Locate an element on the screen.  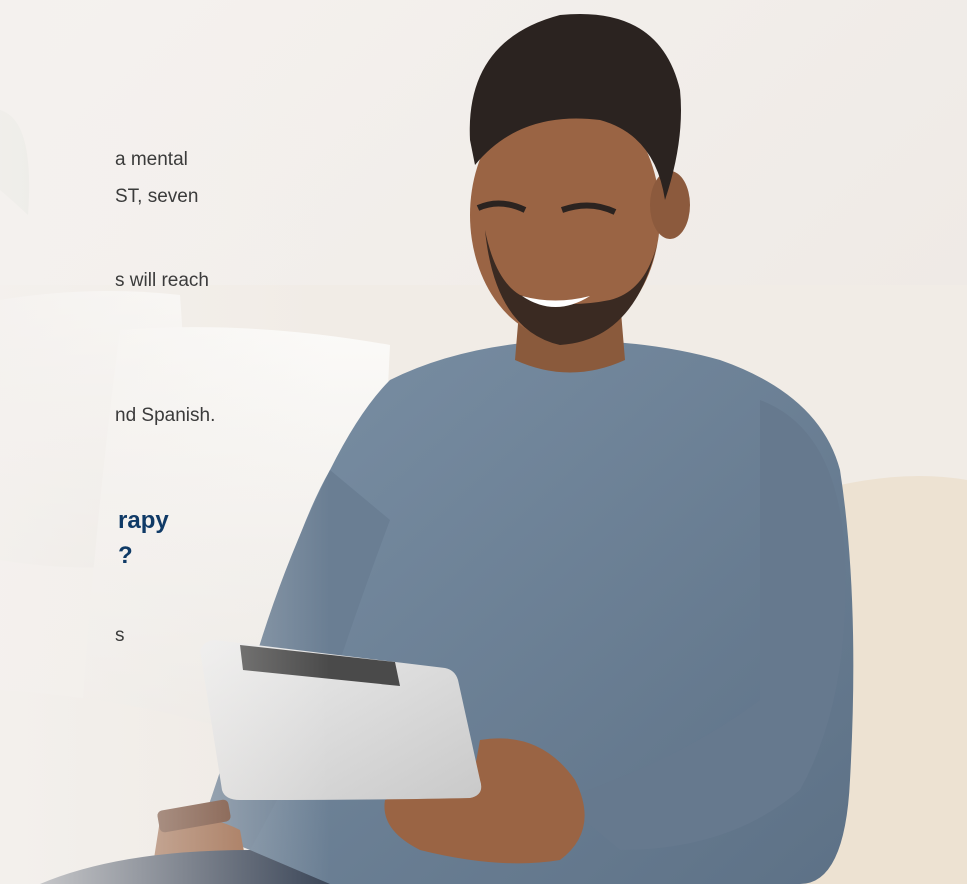
text-line-4: nd Spanish. is located at coordinates (165, 415).